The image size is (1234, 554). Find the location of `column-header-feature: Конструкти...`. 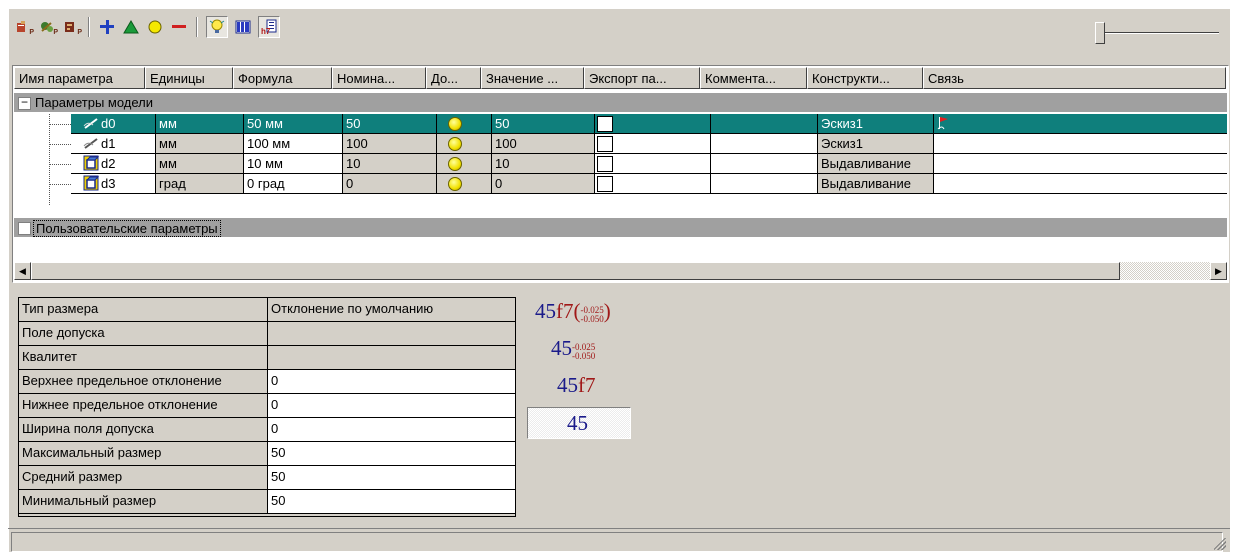

column-header-feature: Конструкти... is located at coordinates (865, 78).